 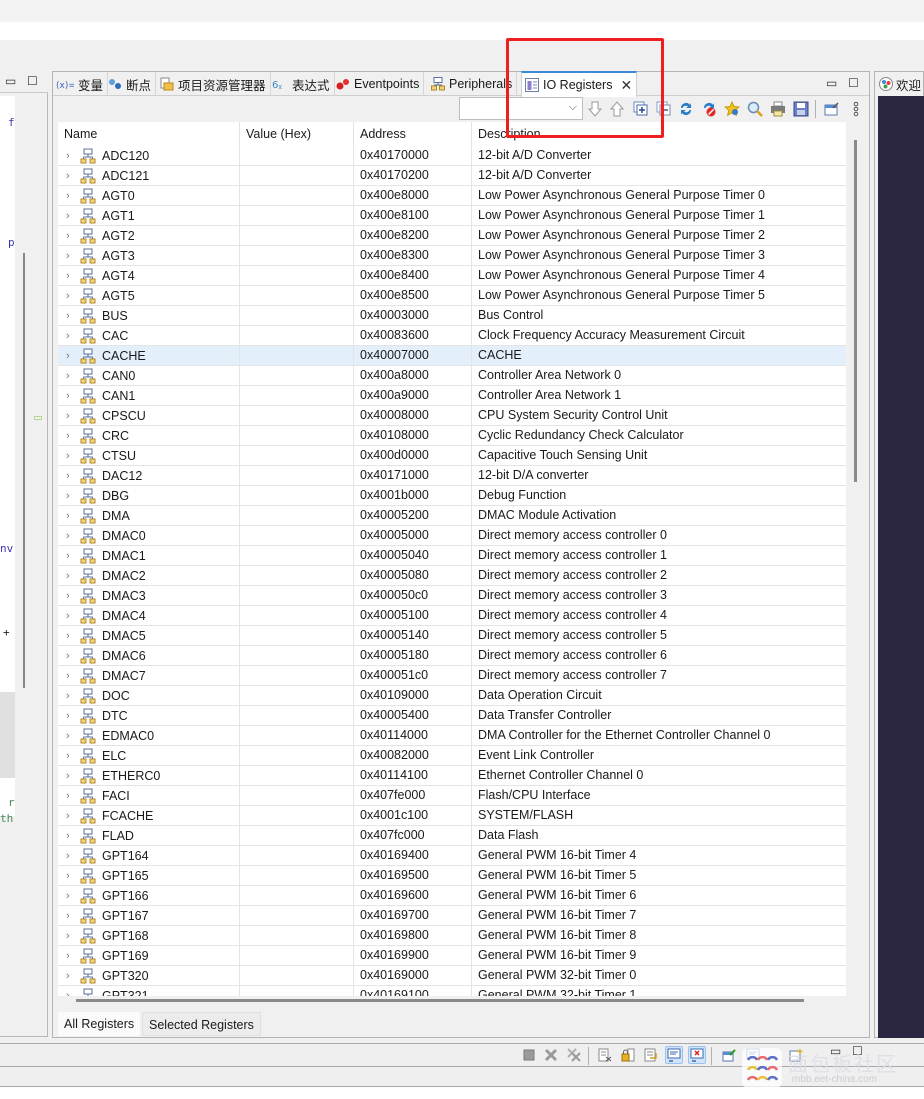 What do you see at coordinates (440, 1000) in the screenshot?
I see `horizontal-scrollbar-thumb` at bounding box center [440, 1000].